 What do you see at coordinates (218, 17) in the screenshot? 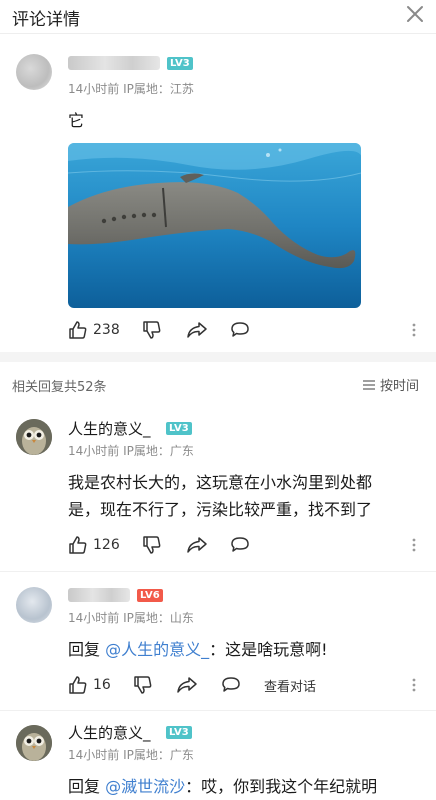
I see `header-bar: 评论详情` at bounding box center [218, 17].